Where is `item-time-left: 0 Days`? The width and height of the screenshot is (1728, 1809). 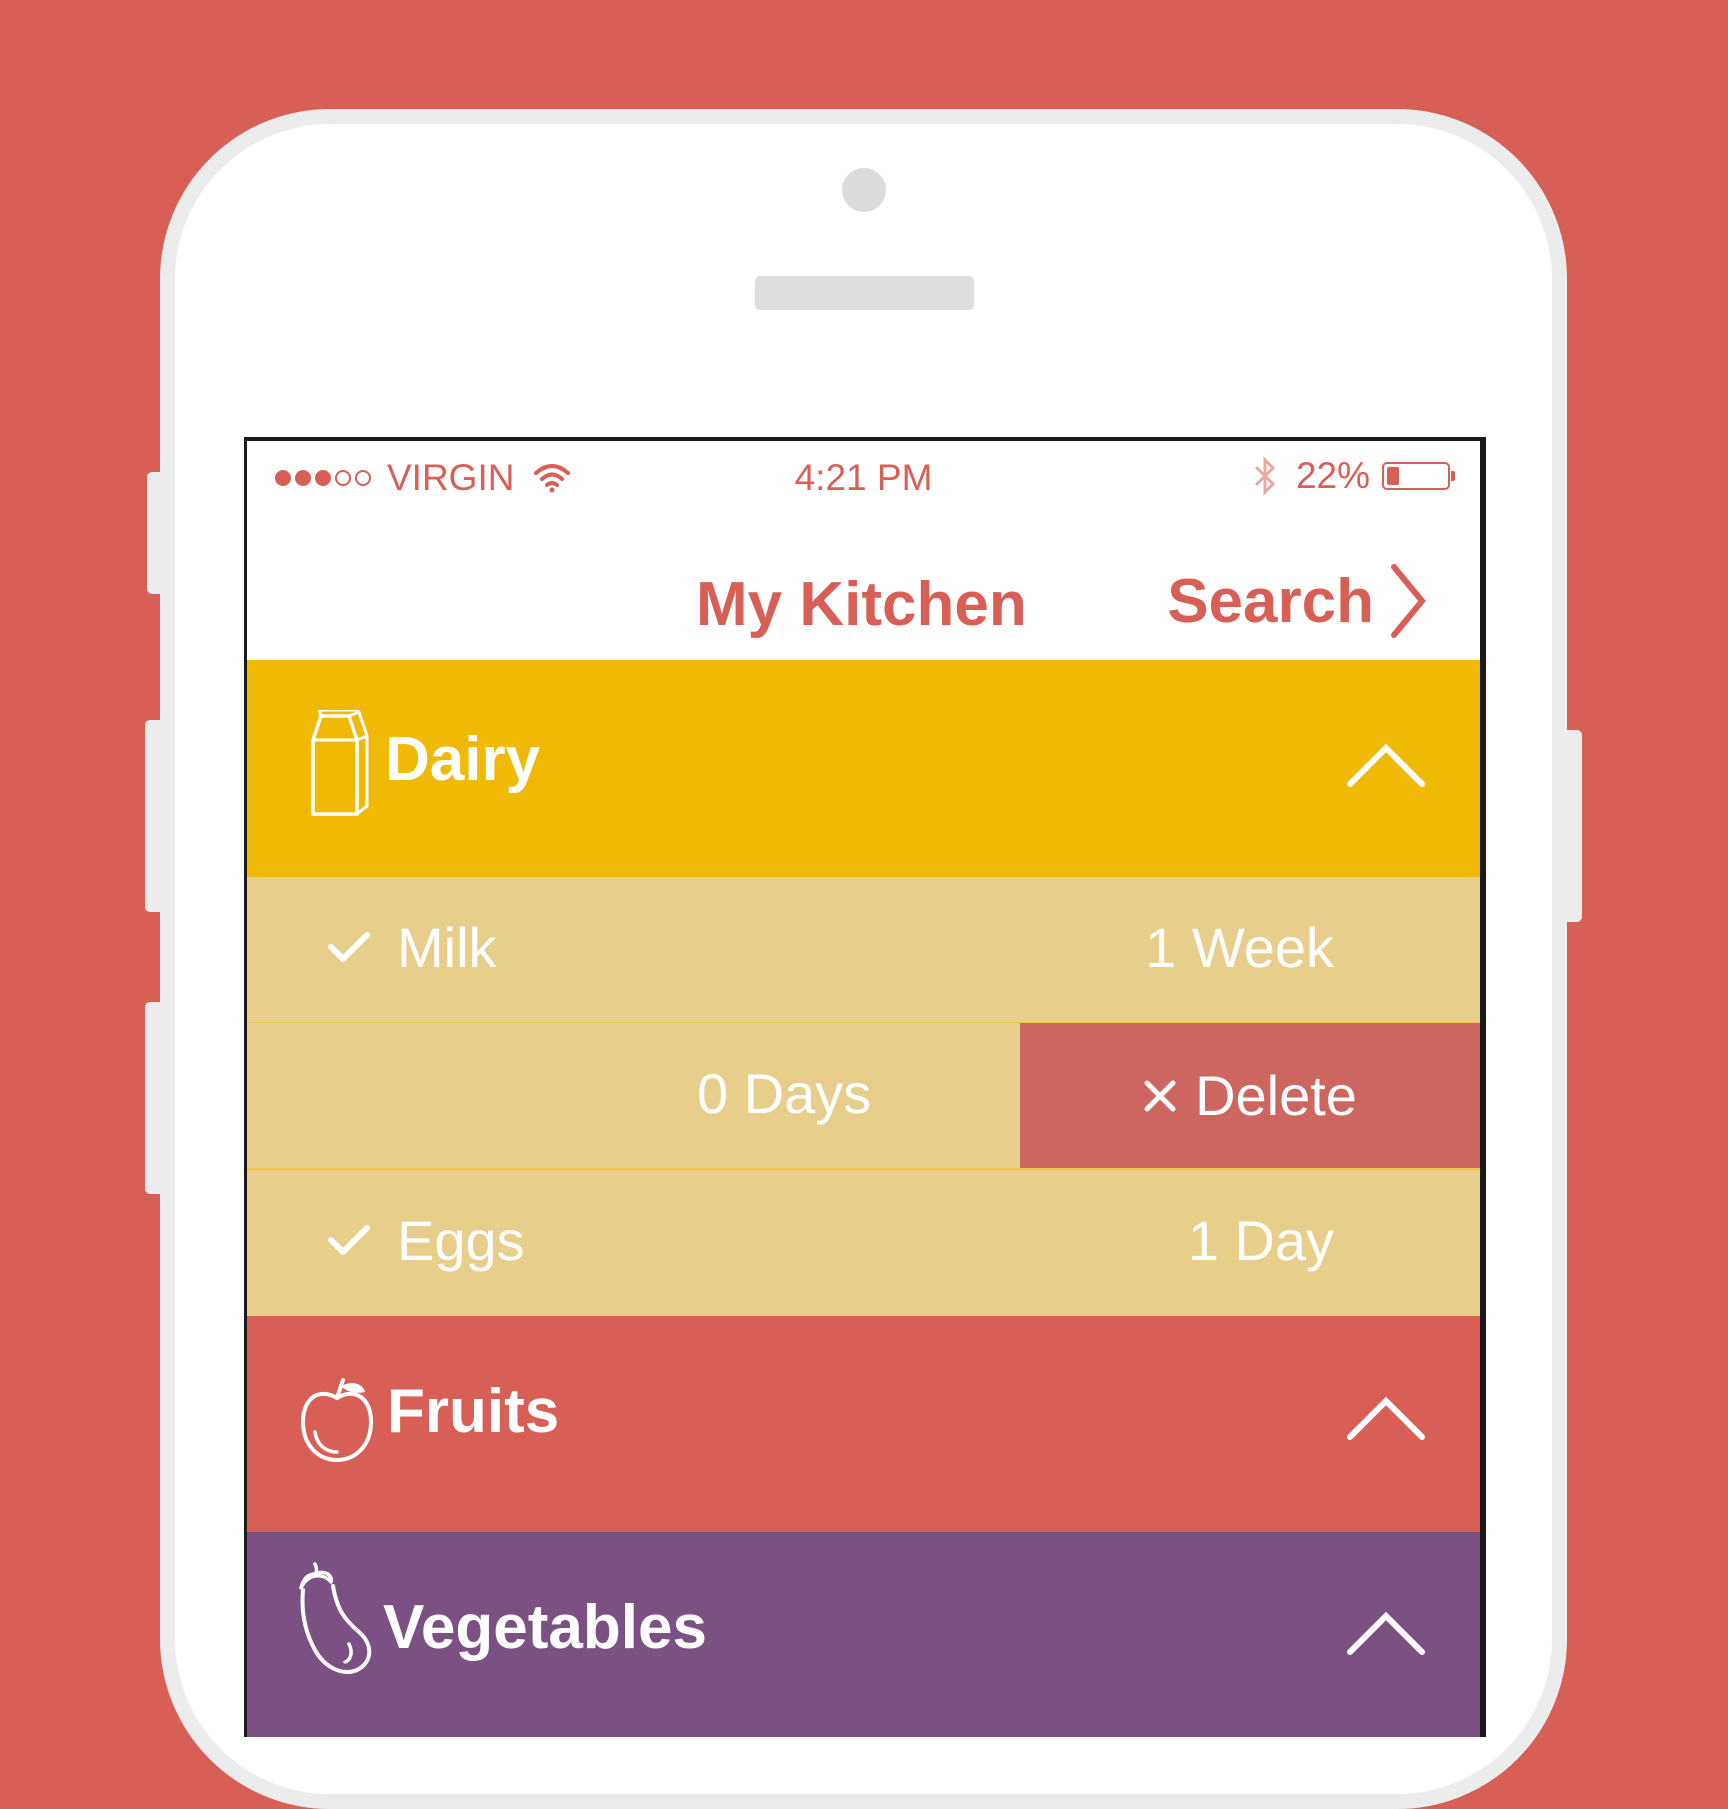 item-time-left: 0 Days is located at coordinates (784, 1093).